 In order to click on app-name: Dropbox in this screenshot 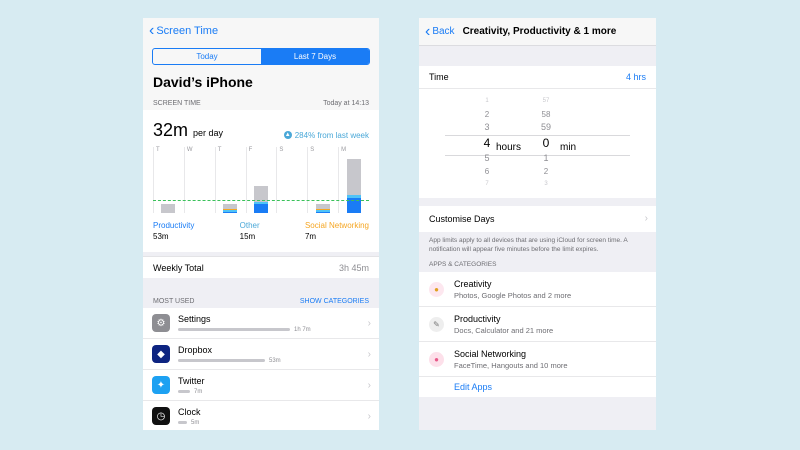, I will do `click(195, 349)`.